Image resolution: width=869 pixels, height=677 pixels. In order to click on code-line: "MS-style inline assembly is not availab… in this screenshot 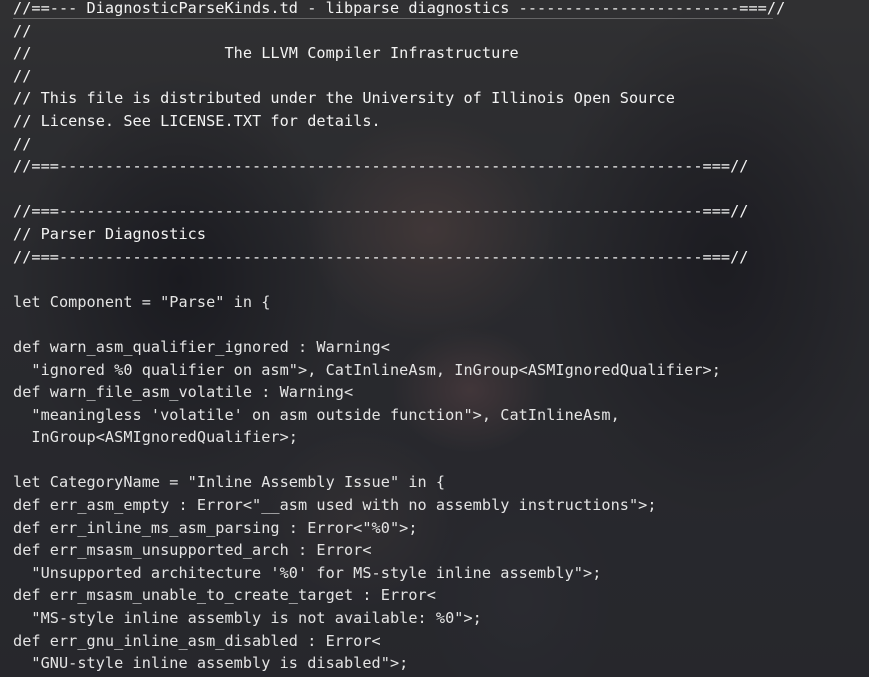, I will do `click(441, 618)`.